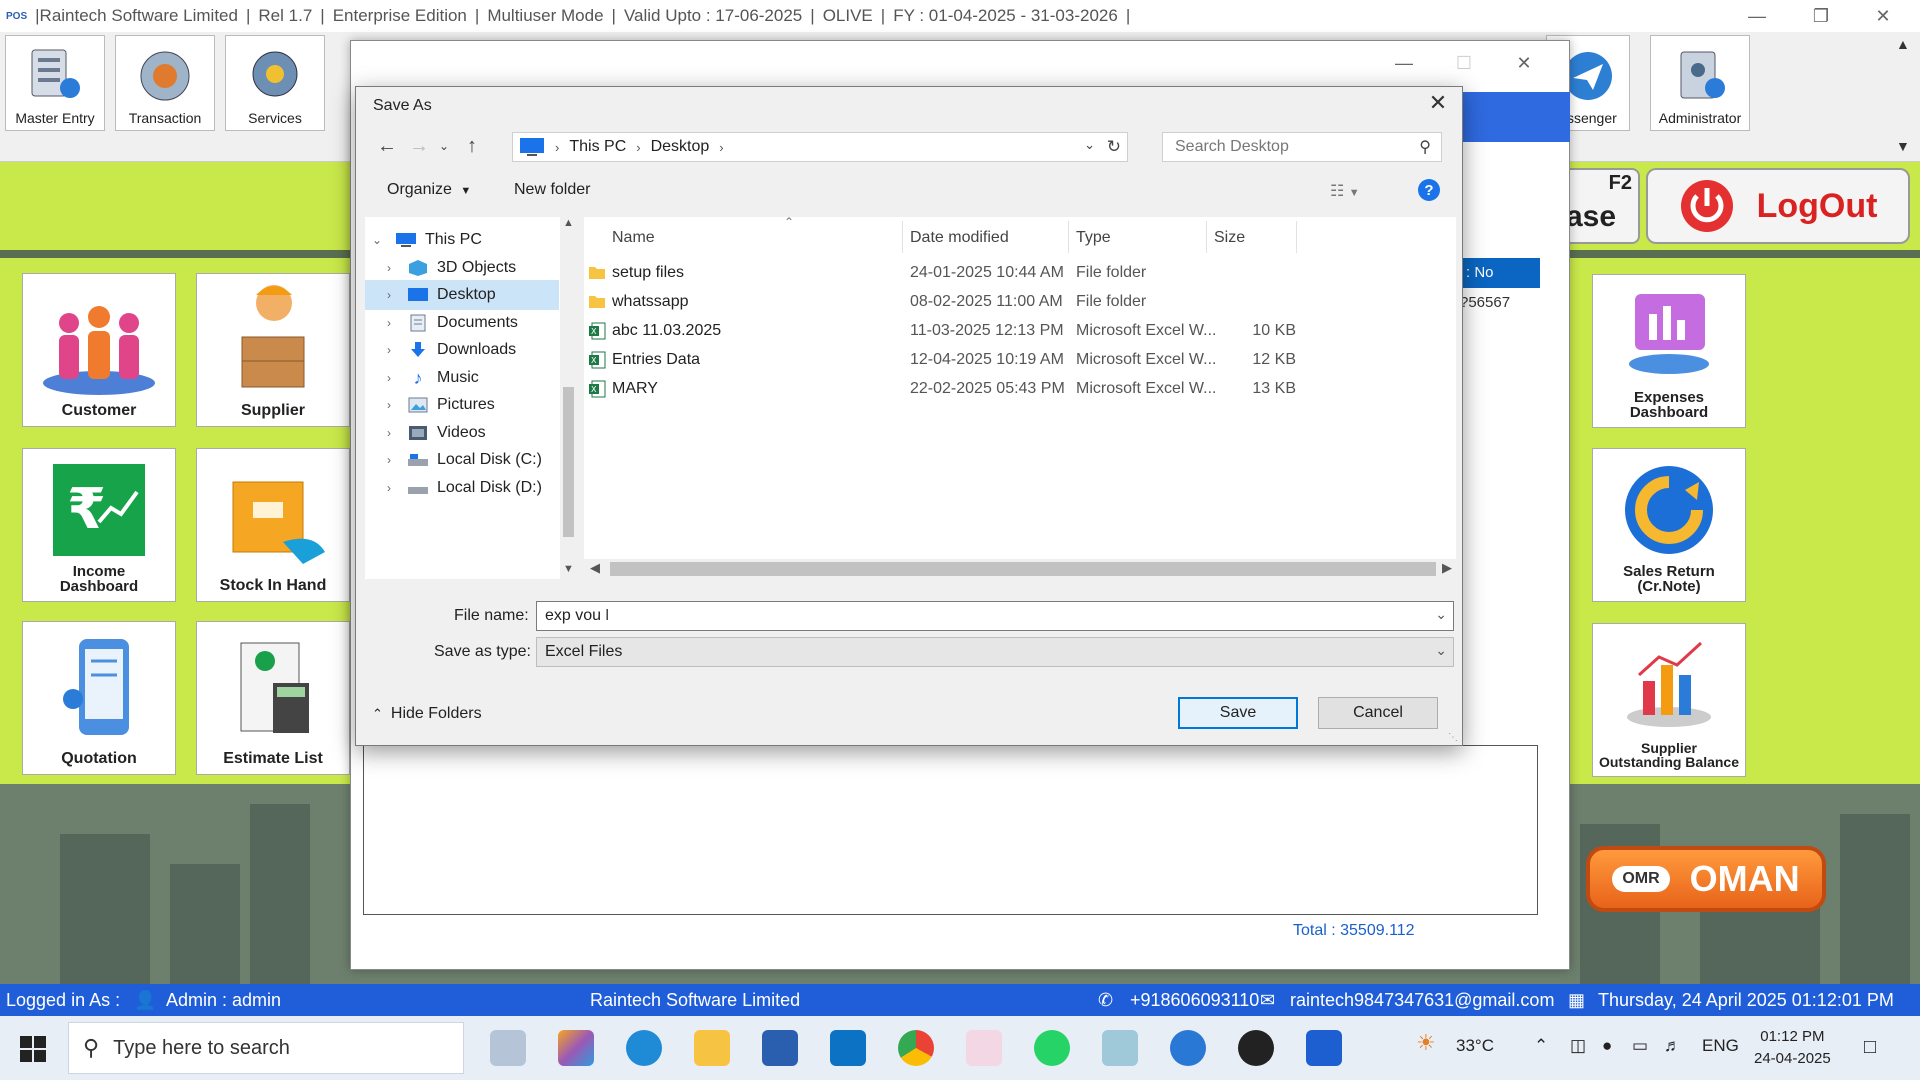 The width and height of the screenshot is (1920, 1080). Describe the element at coordinates (99, 350) in the screenshot. I see `customer-tile: Customer` at that location.